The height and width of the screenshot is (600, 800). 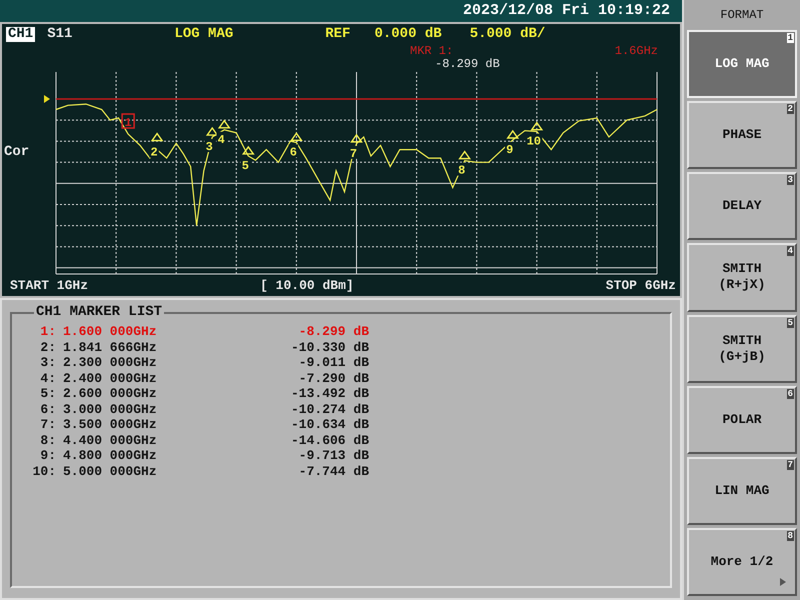 I want to click on softkey-number: 7, so click(x=790, y=465).